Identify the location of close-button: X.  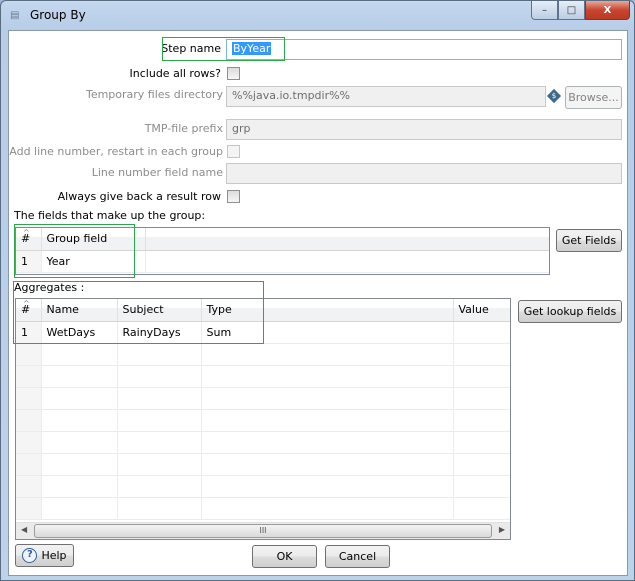
(607, 10).